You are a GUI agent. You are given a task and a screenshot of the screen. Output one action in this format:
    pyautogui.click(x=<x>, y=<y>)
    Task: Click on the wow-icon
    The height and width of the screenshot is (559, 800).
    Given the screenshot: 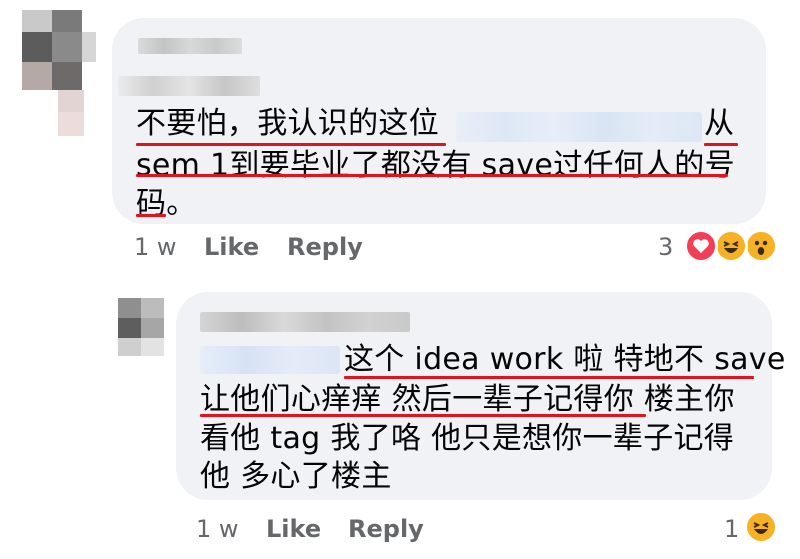 What is the action you would take?
    pyautogui.click(x=761, y=246)
    